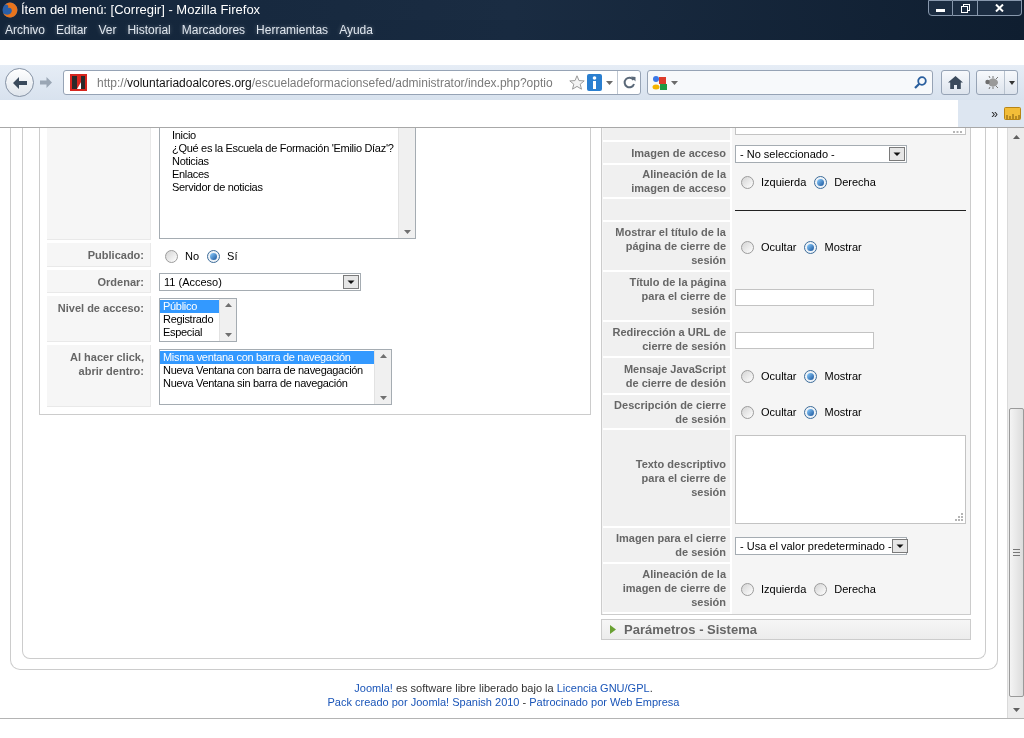 Image resolution: width=1024 pixels, height=738 pixels. Describe the element at coordinates (189, 319) in the screenshot. I see `listbox-option: Registrado` at that location.